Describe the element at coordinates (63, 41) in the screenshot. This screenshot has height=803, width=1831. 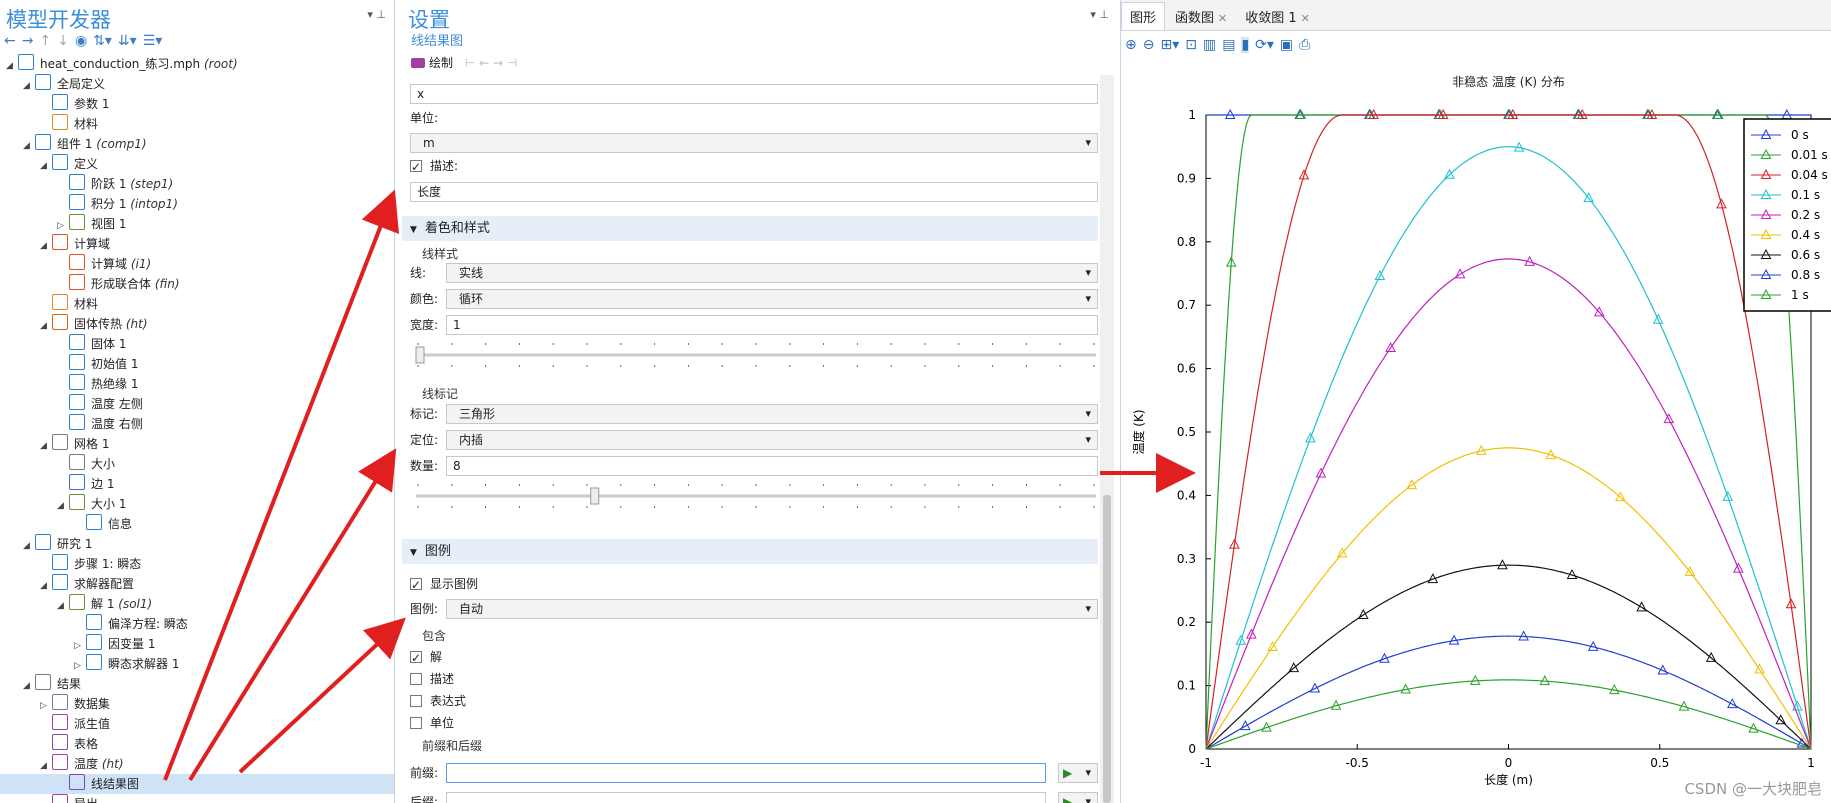
I see `move-down-icon: ↓` at that location.